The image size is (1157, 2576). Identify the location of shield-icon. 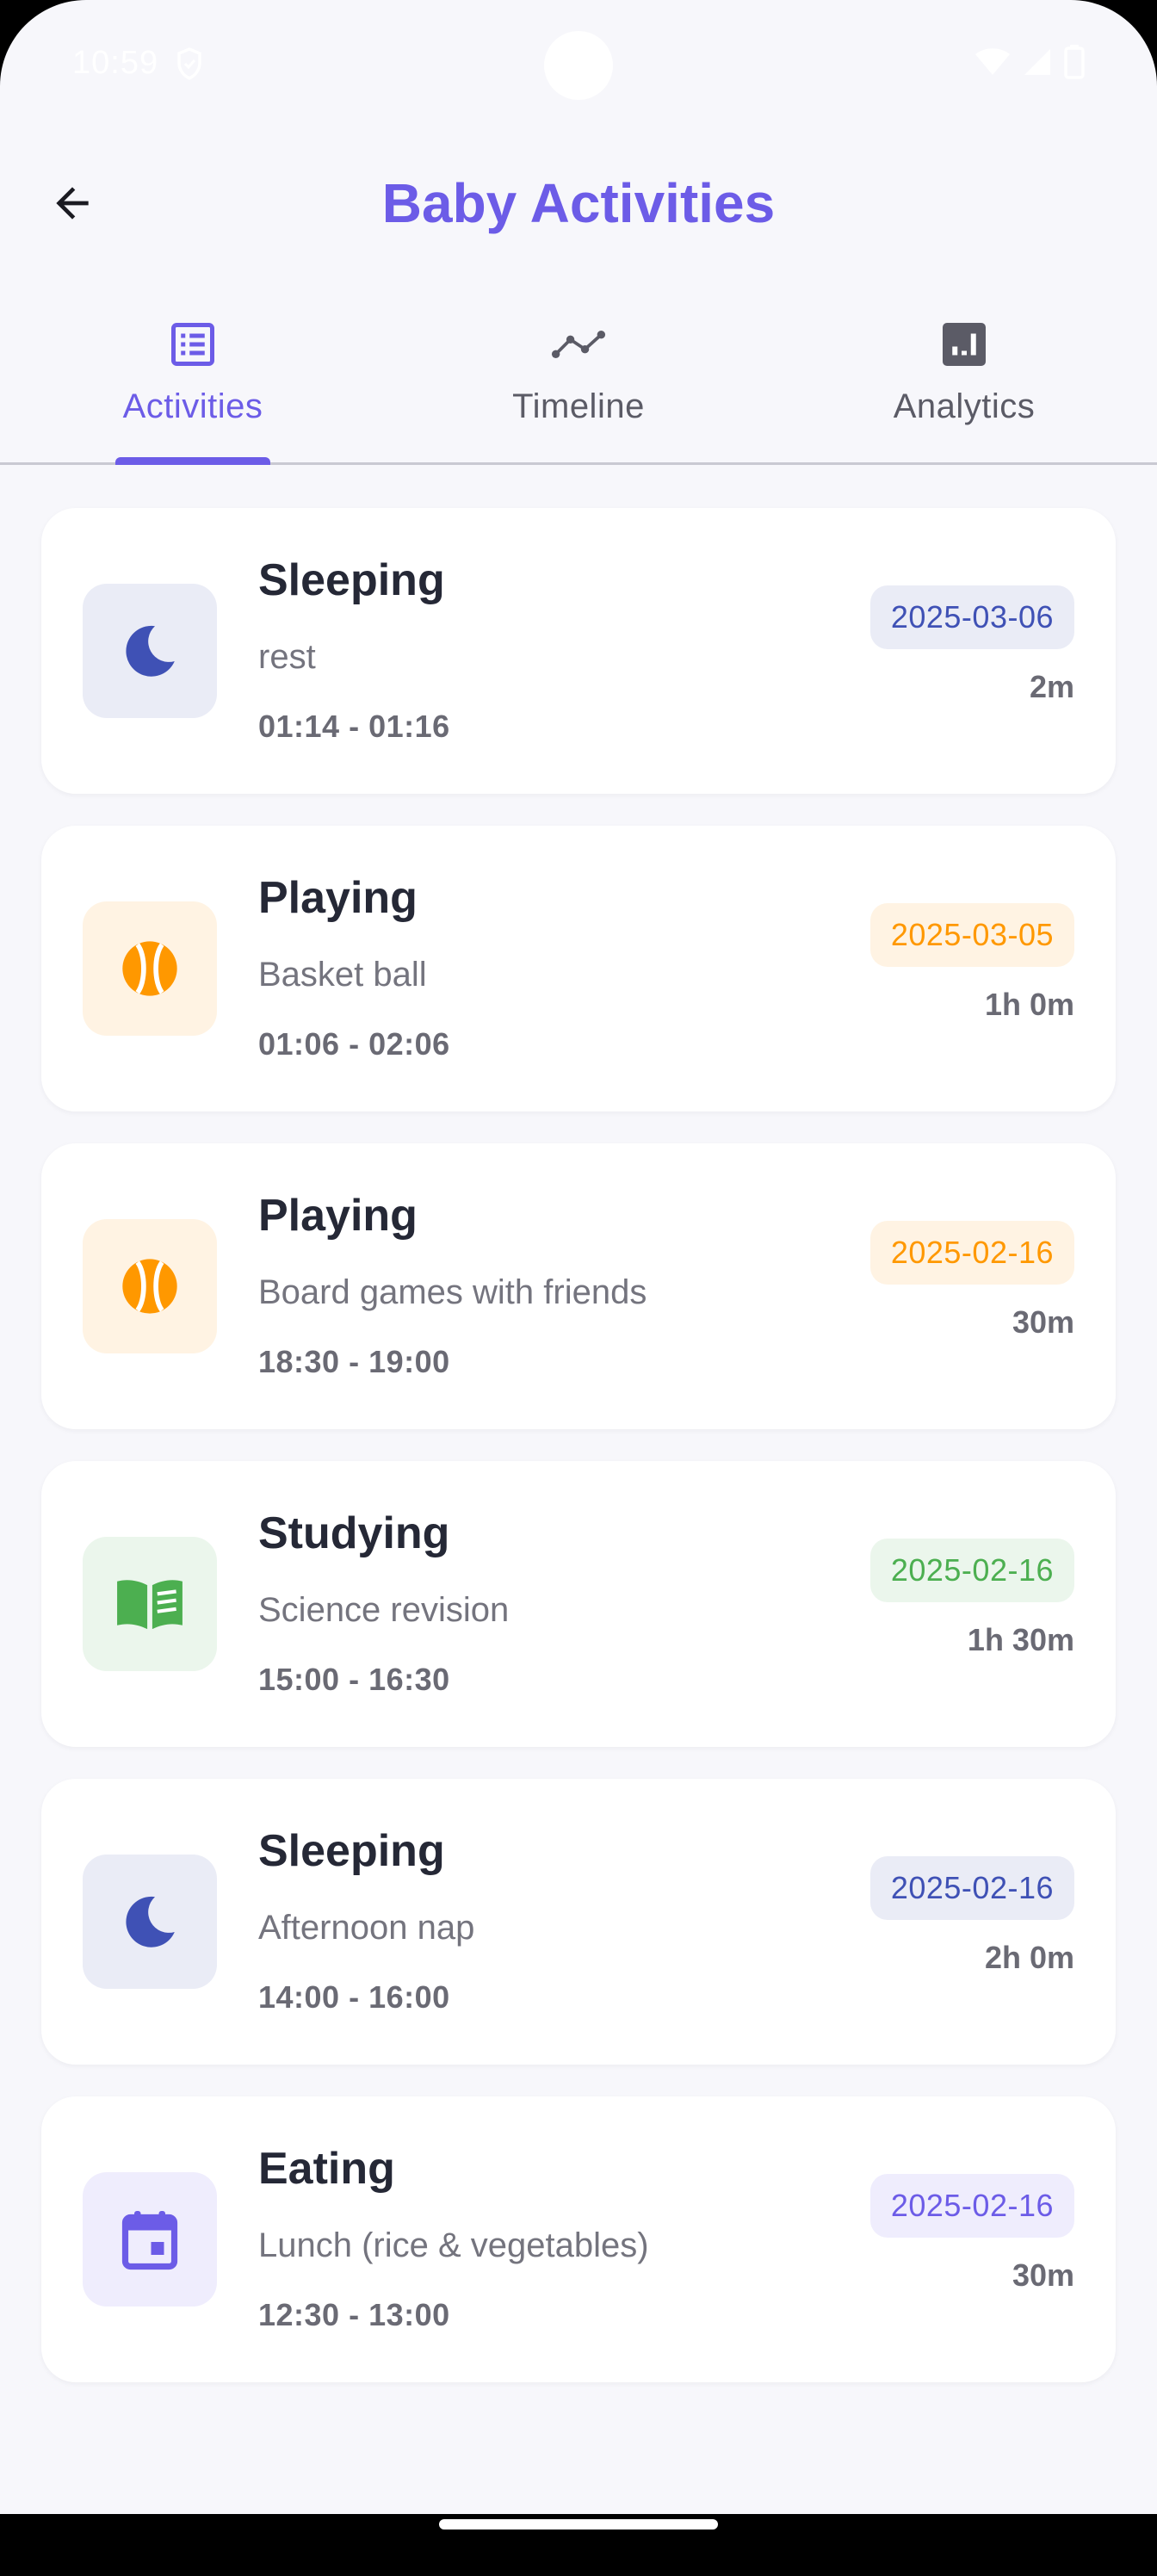
(189, 64).